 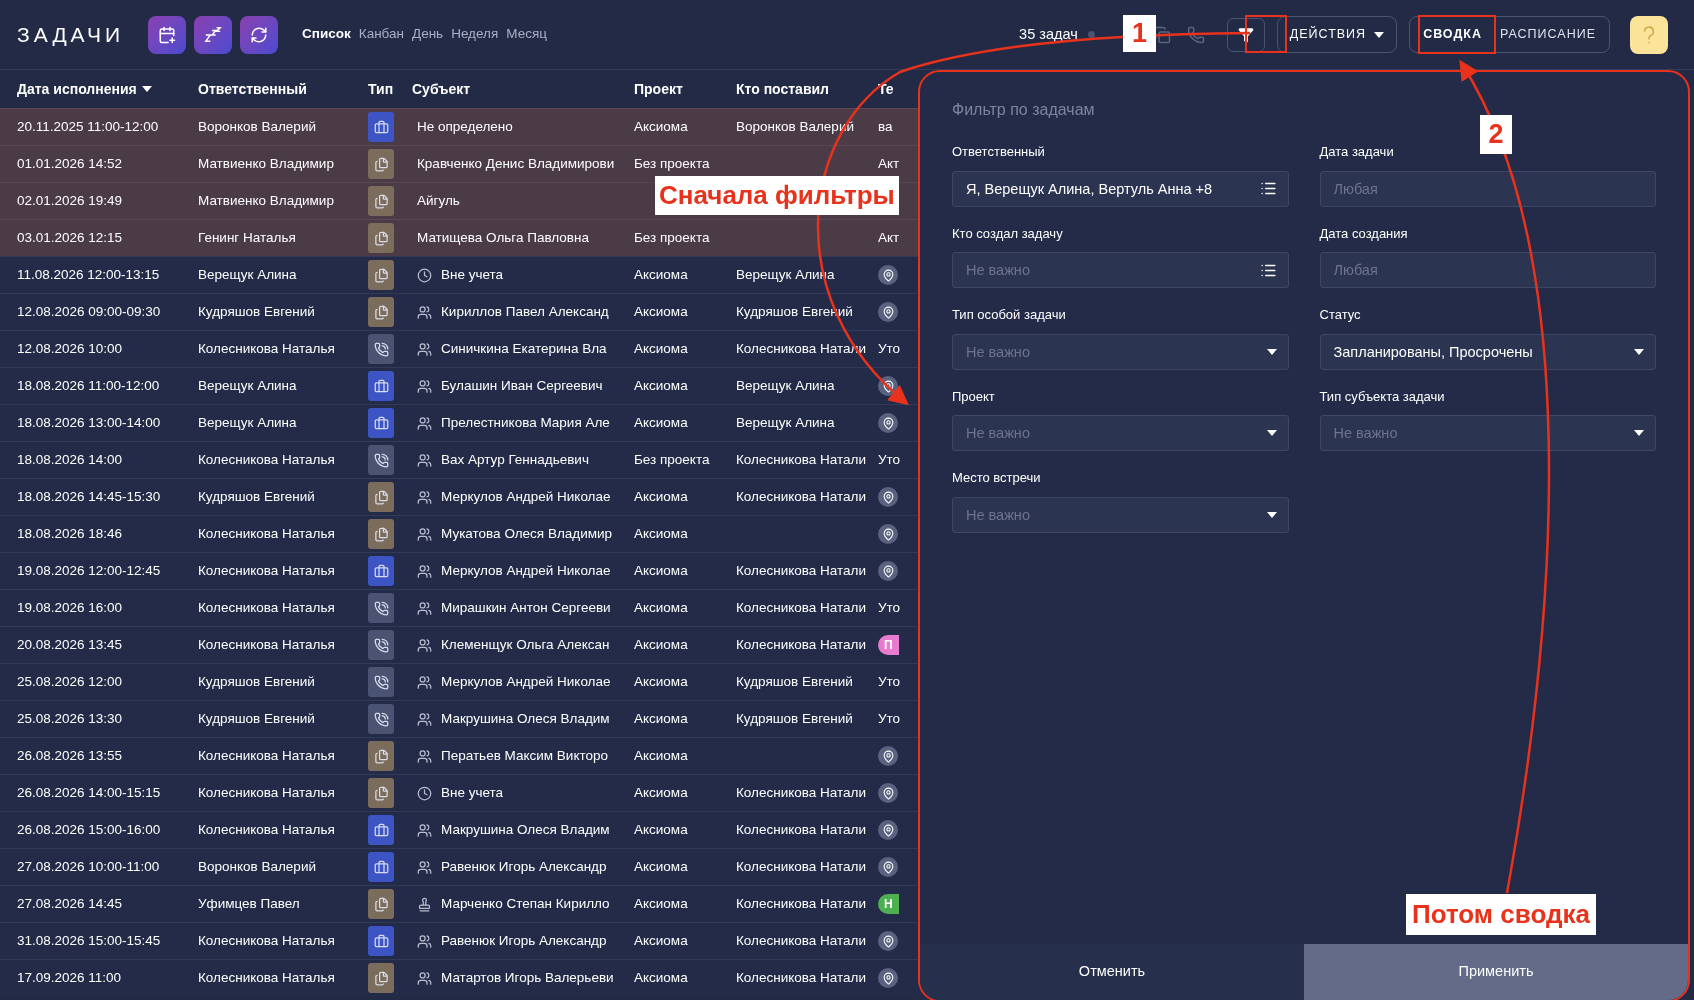 What do you see at coordinates (658, 89) in the screenshot?
I see `column-header: Проект` at bounding box center [658, 89].